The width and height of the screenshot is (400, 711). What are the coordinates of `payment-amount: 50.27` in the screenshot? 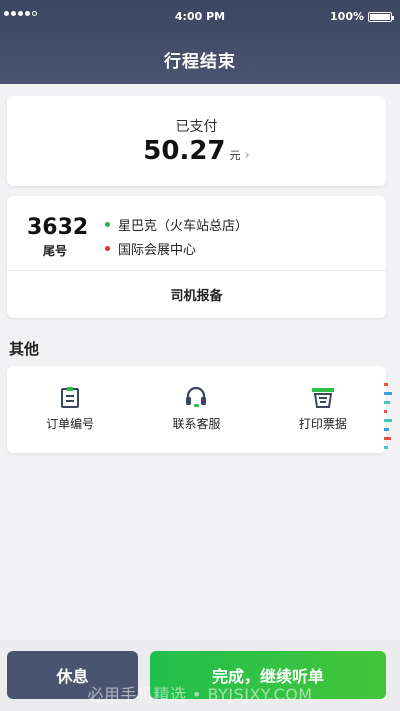 It's located at (184, 151).